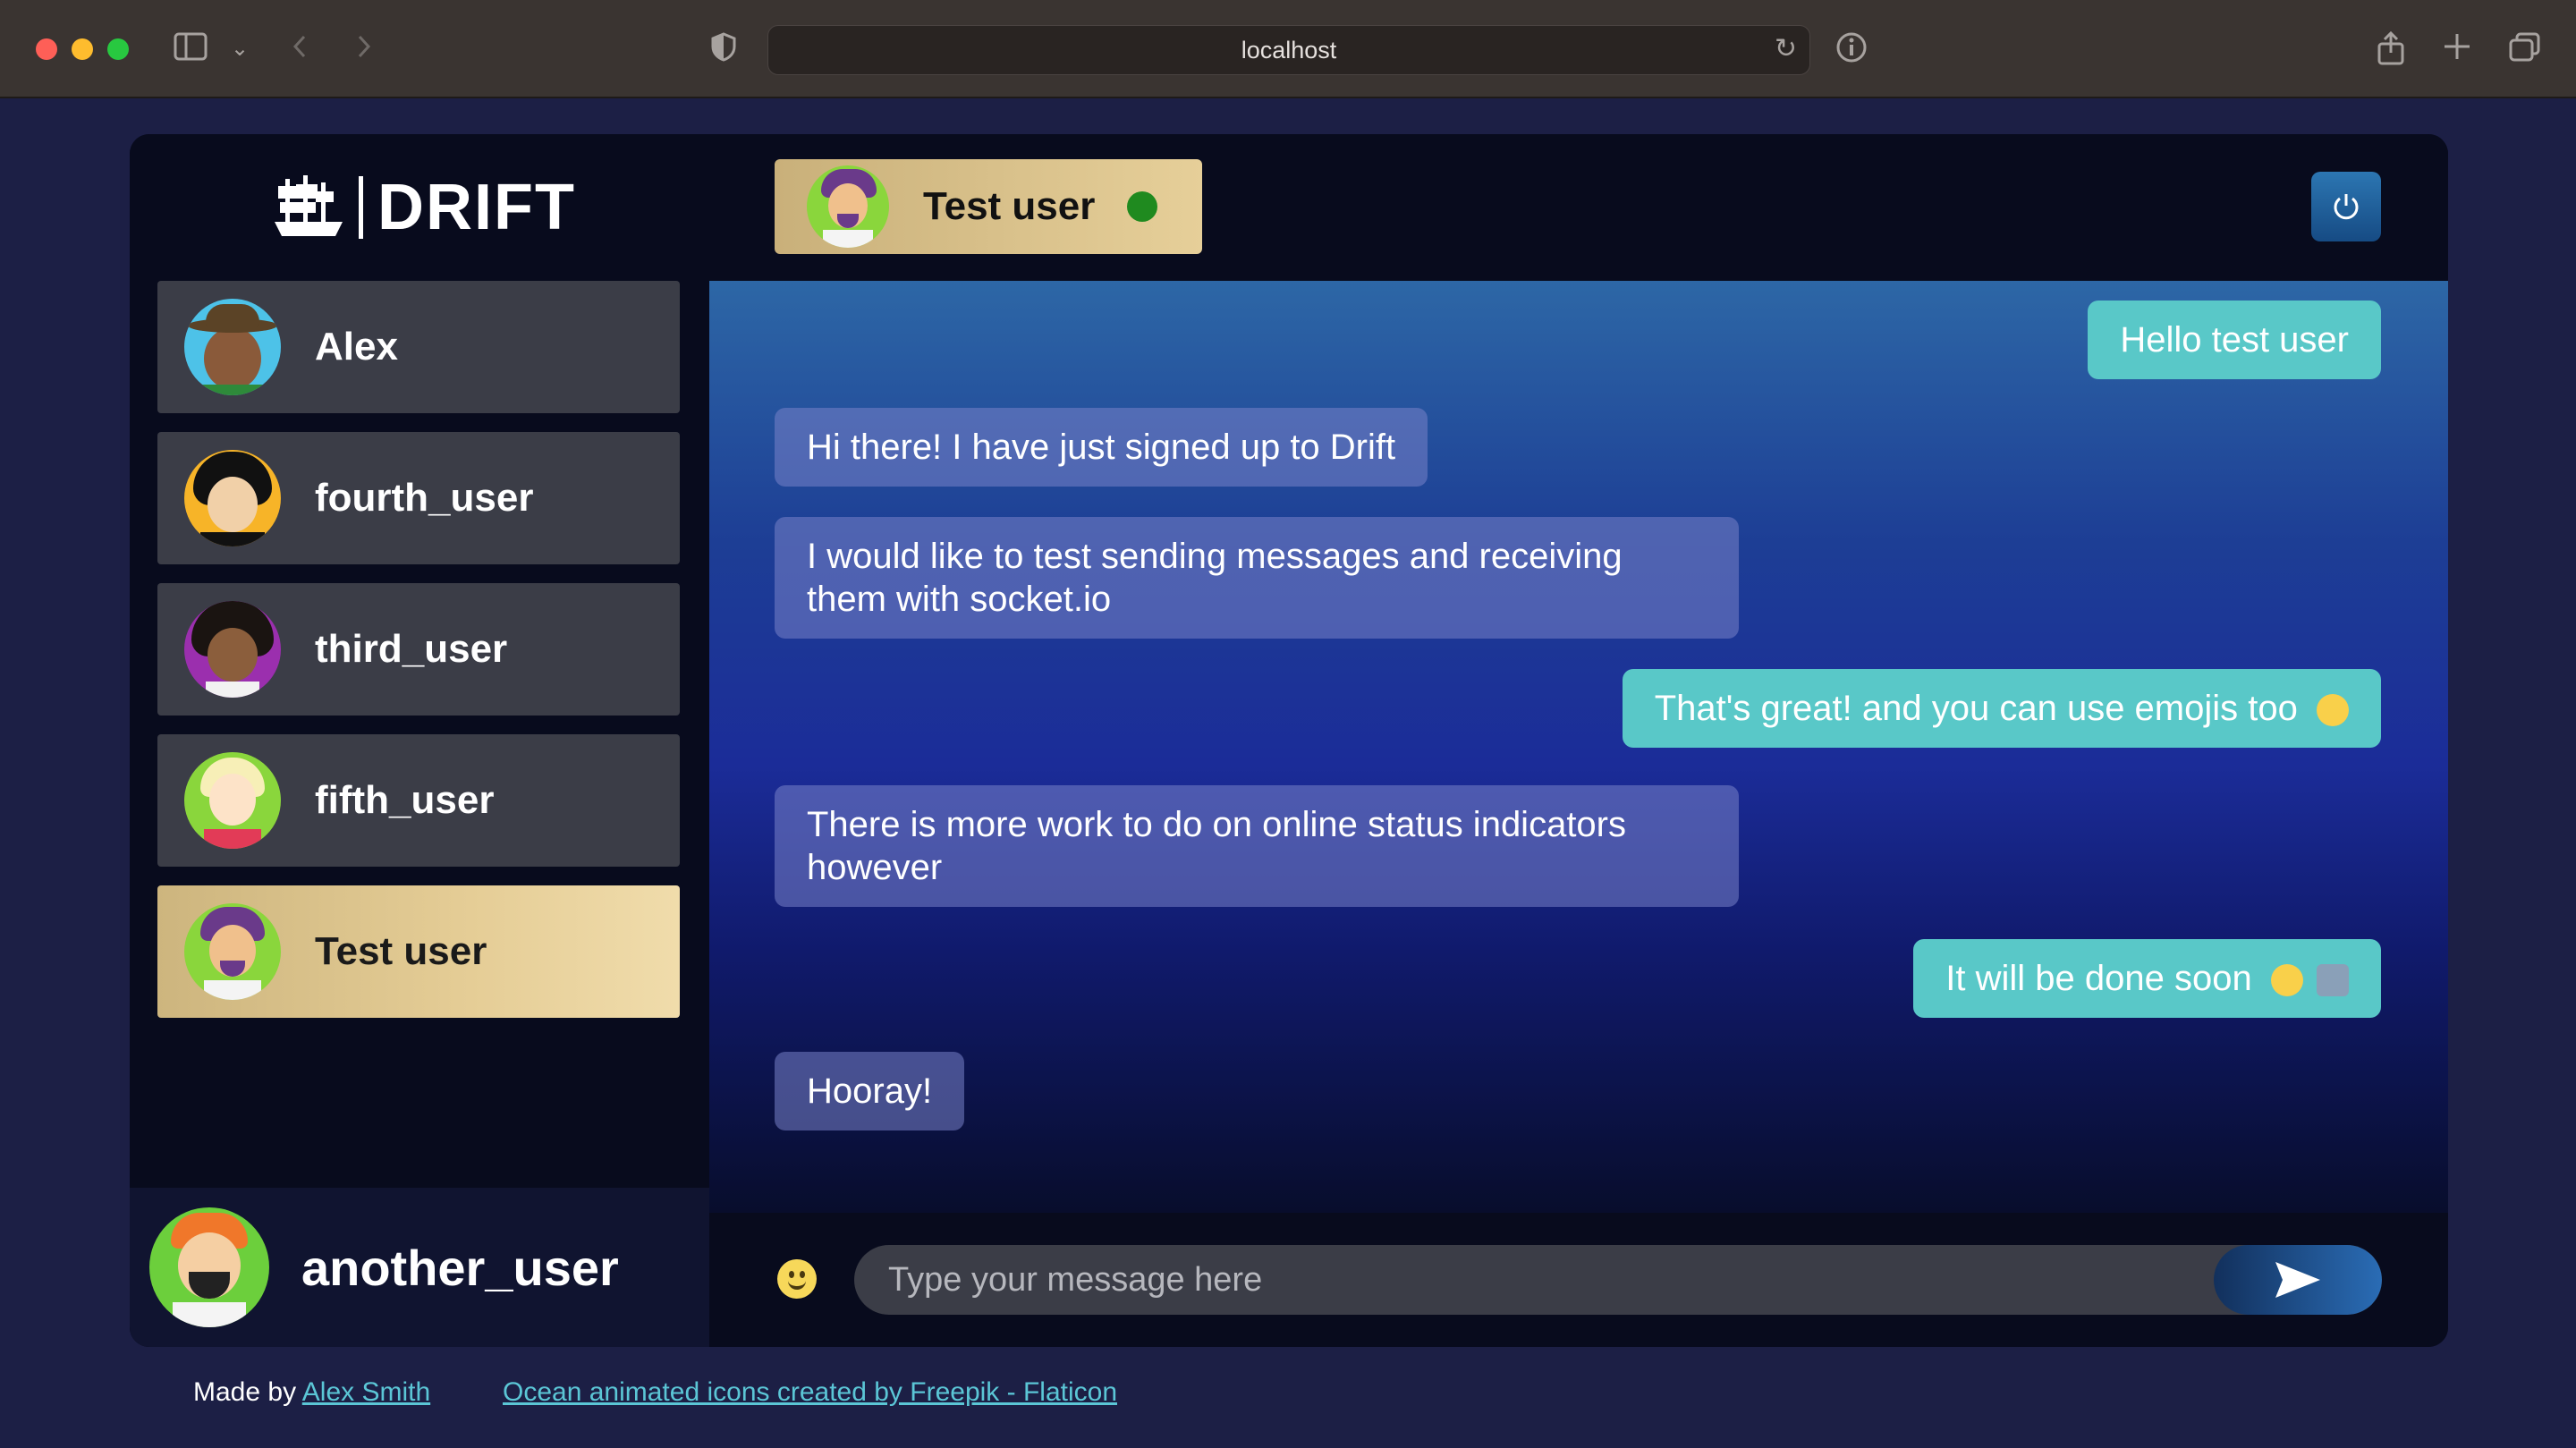 The image size is (2576, 1448). I want to click on close-window-button, so click(46, 49).